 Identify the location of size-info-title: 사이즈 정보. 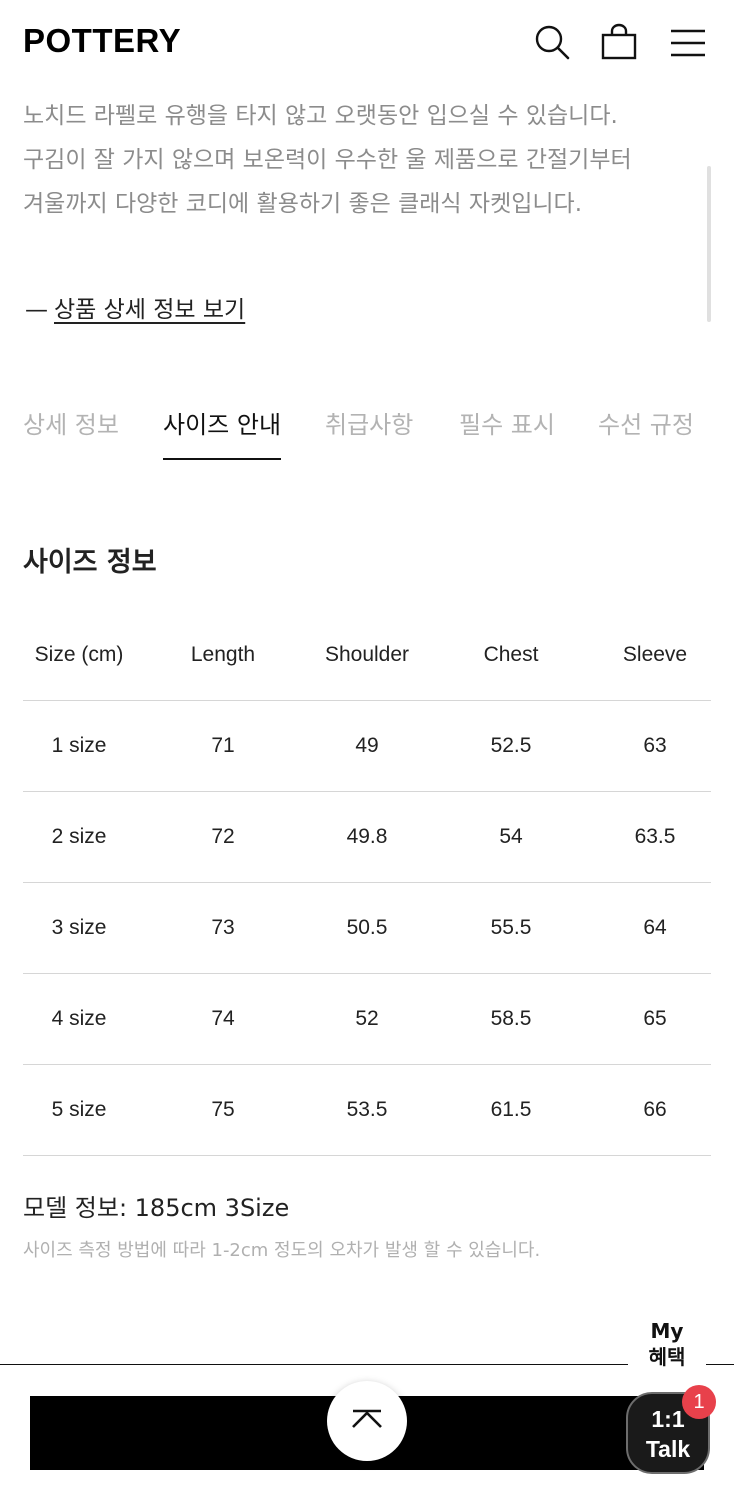
(90, 562).